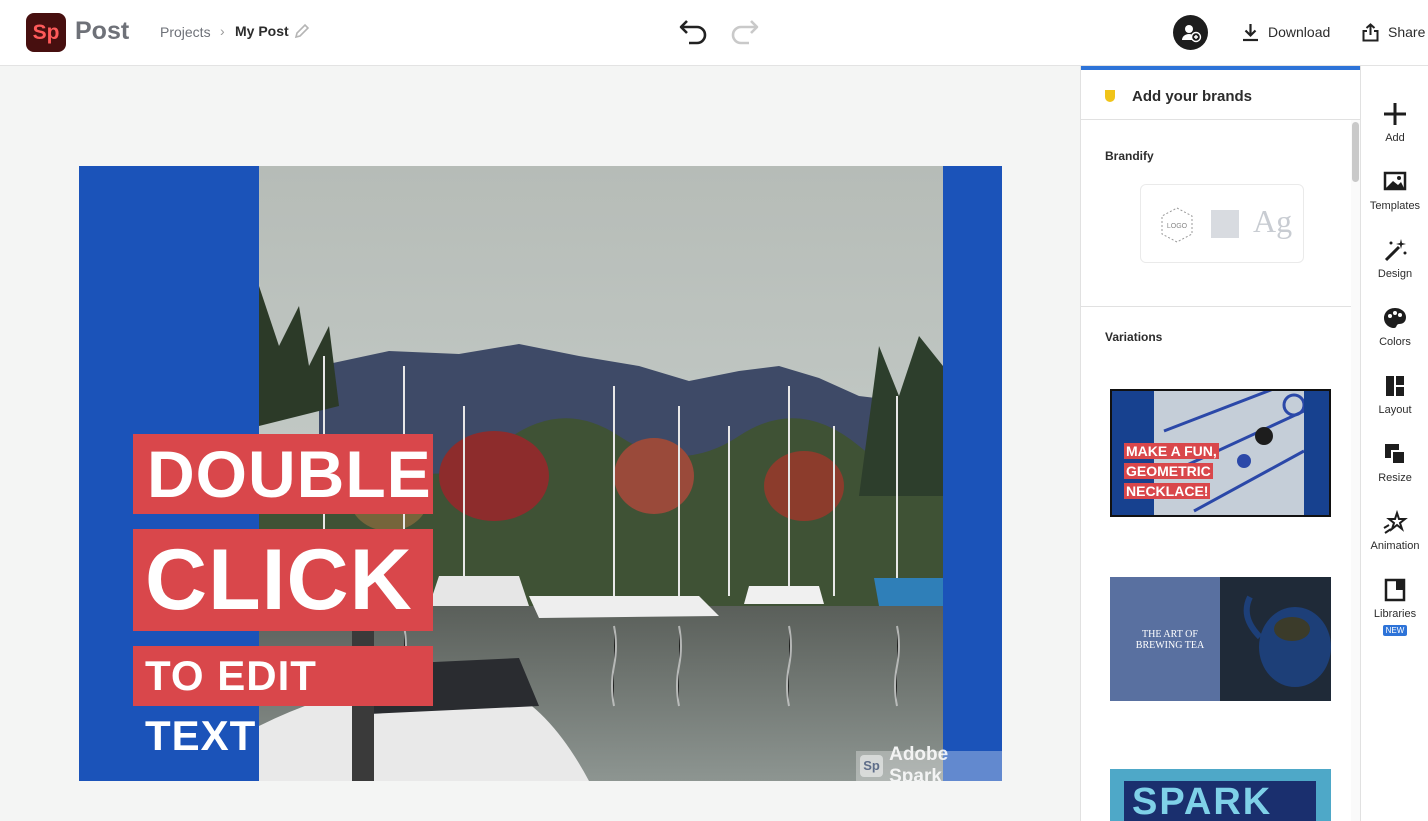 The image size is (1428, 821). Describe the element at coordinates (1355, 152) in the screenshot. I see `panel-scroll-thumb` at that location.